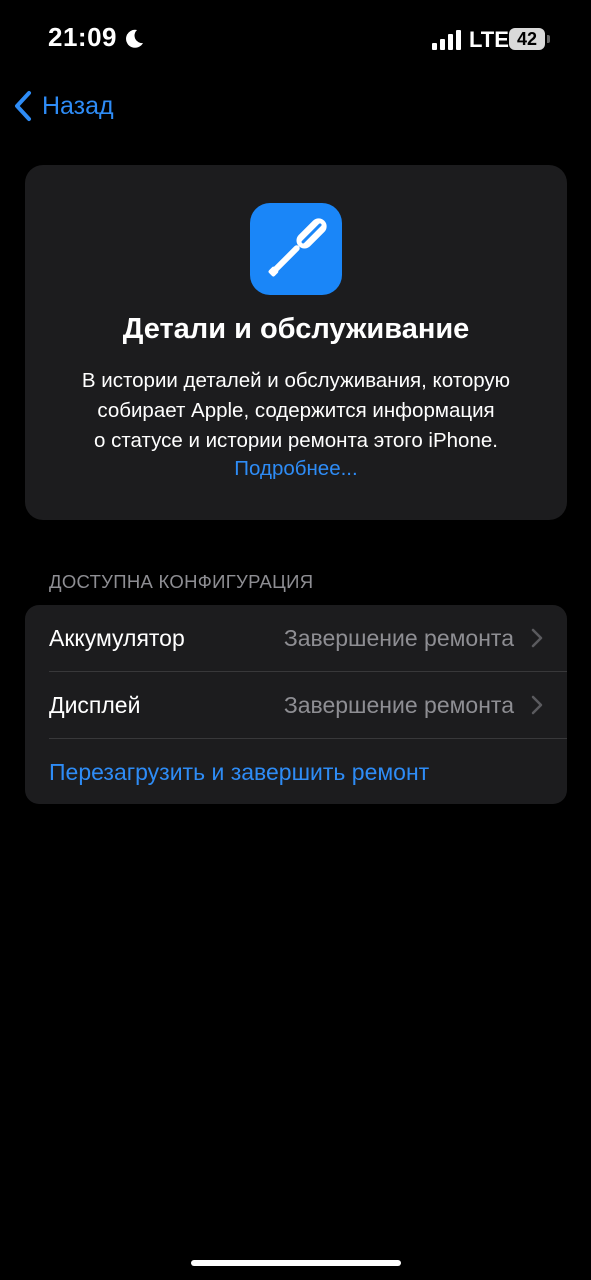 Image resolution: width=591 pixels, height=1280 pixels. What do you see at coordinates (446, 40) in the screenshot?
I see `signal-icon` at bounding box center [446, 40].